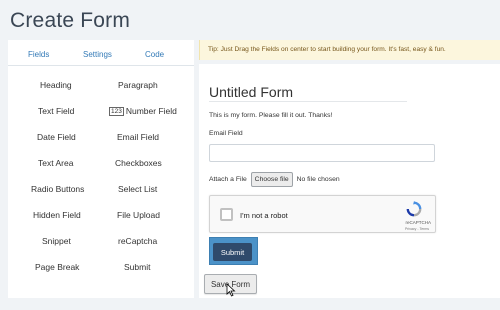 This screenshot has width=500, height=310. I want to click on recaptcha-logo-icon, so click(414, 209).